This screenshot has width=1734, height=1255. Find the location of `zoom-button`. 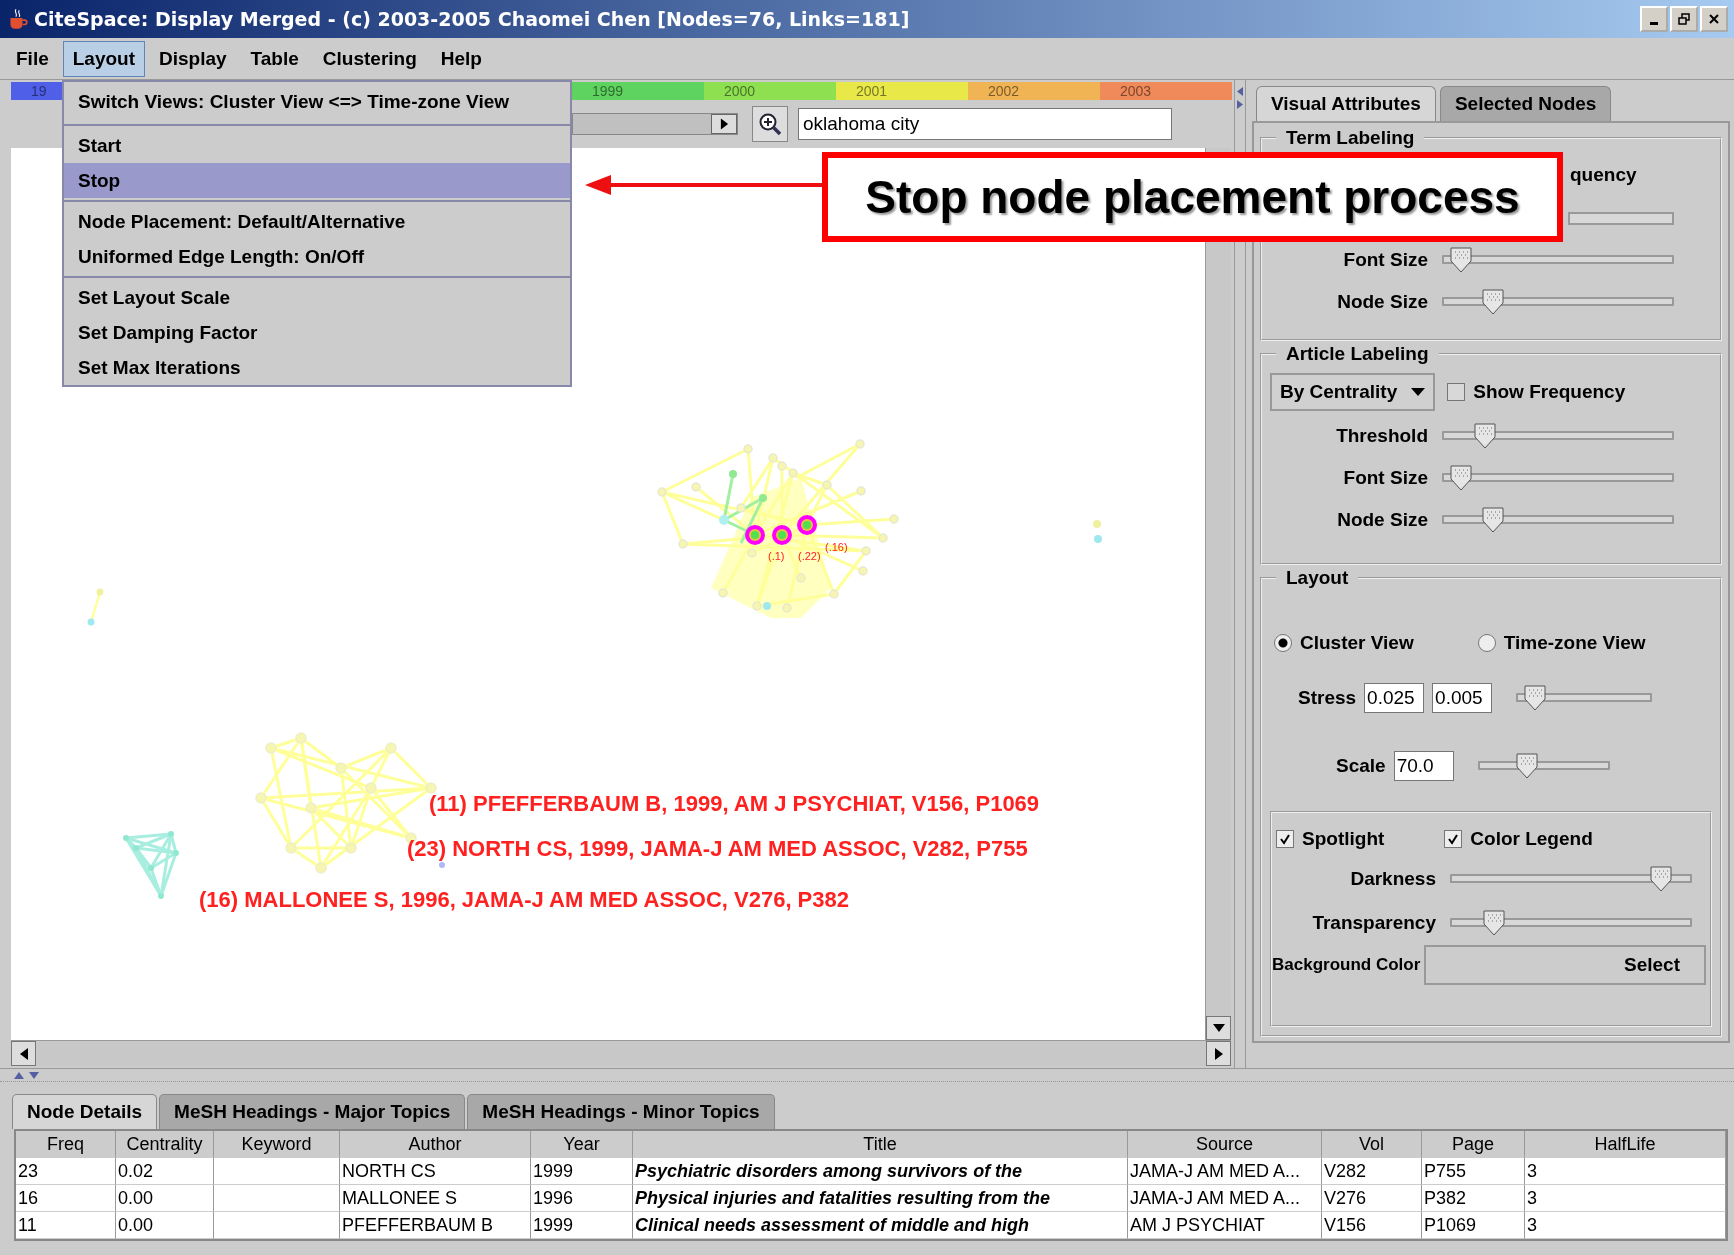

zoom-button is located at coordinates (770, 124).